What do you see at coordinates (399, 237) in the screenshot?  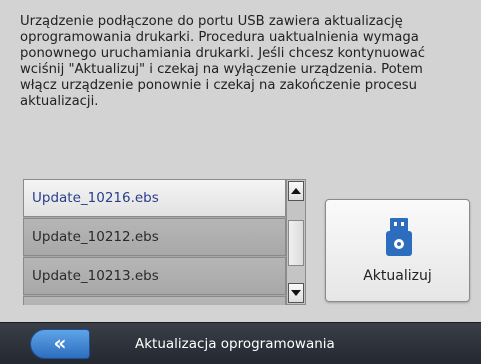 I see `usb-drive-icon` at bounding box center [399, 237].